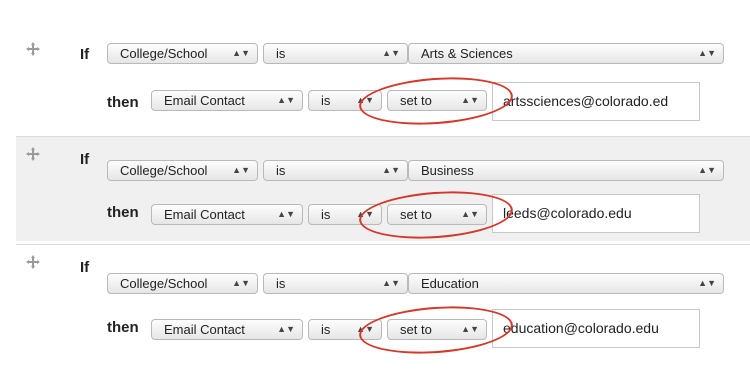  Describe the element at coordinates (566, 53) in the screenshot. I see `condition-value-select: Arts & Sciences ▲▼` at that location.